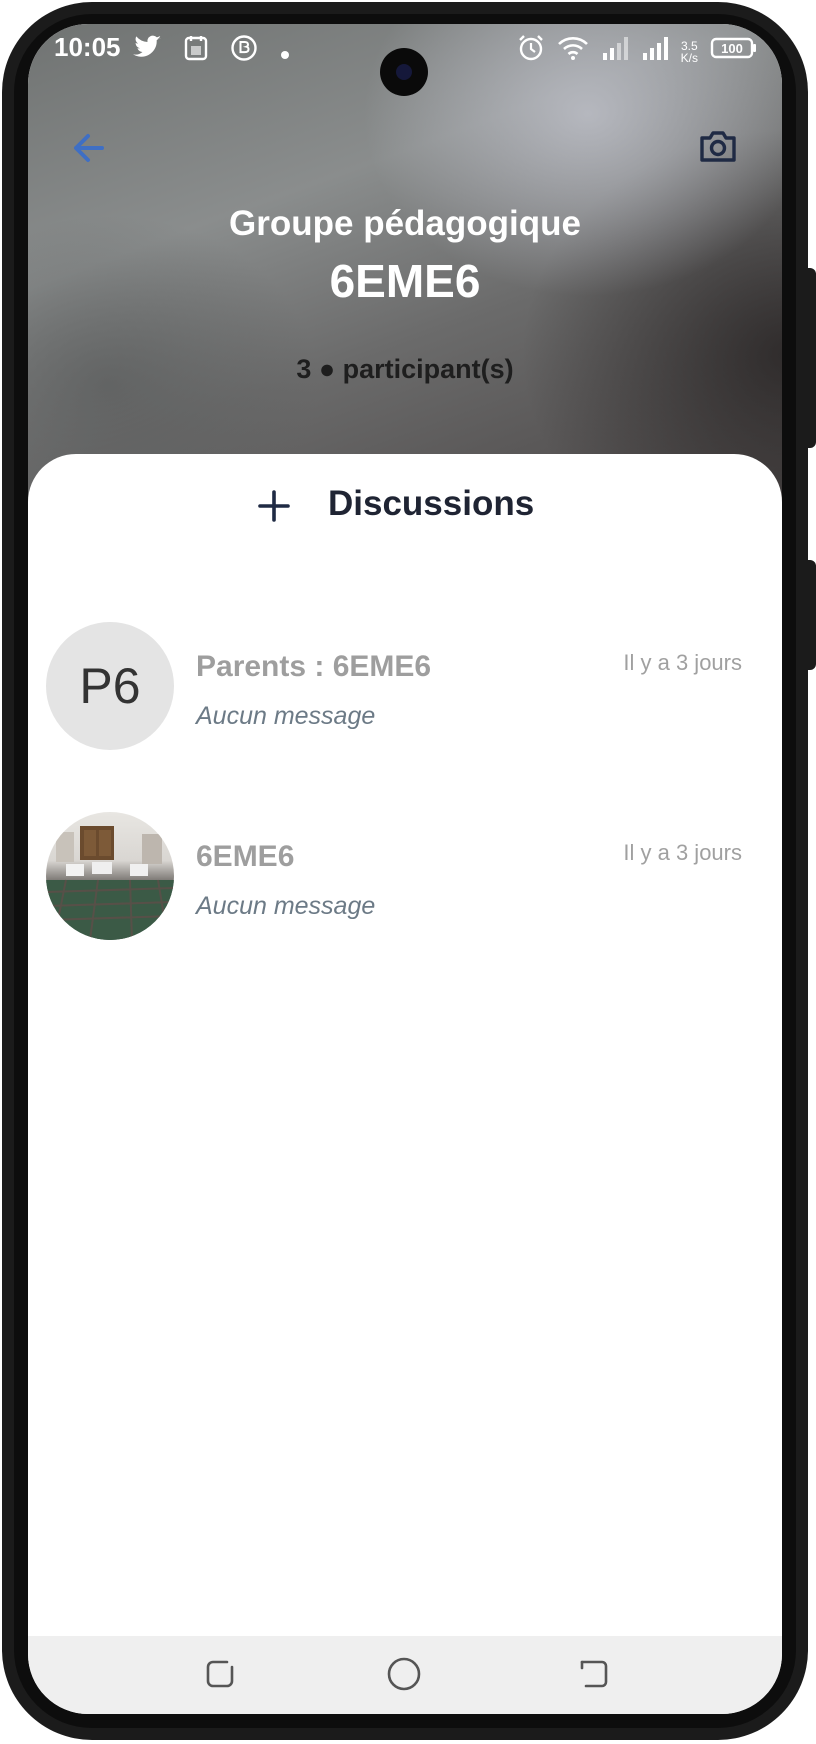 The image size is (816, 1744). What do you see at coordinates (244, 51) in the screenshot?
I see `business-chat-icon` at bounding box center [244, 51].